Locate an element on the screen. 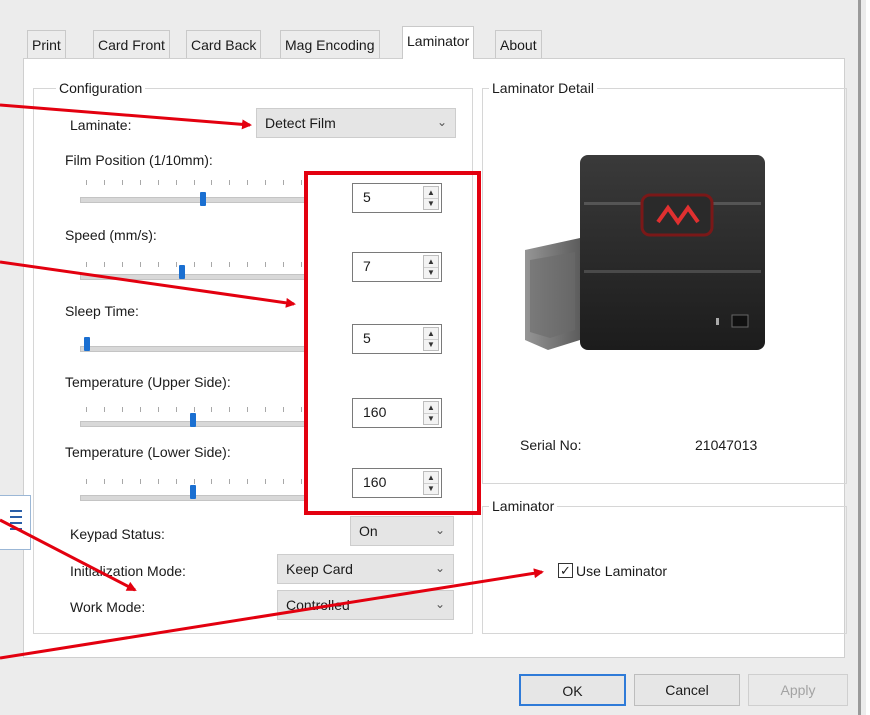 This screenshot has height=715, width=870. laminate-select: Detect Film ⌄ is located at coordinates (356, 123).